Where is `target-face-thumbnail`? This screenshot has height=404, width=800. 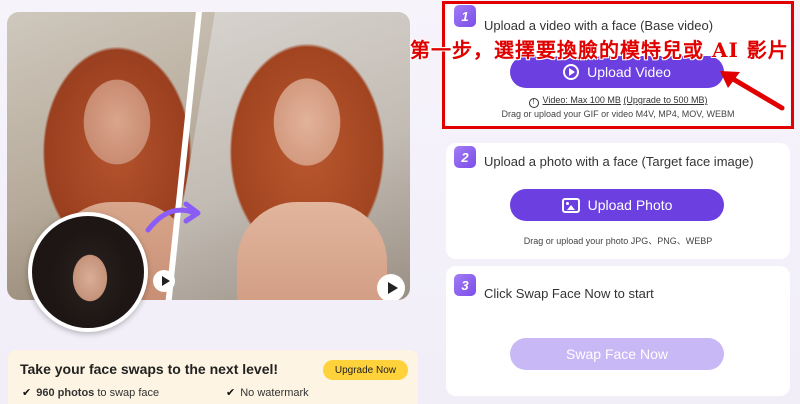 target-face-thumbnail is located at coordinates (88, 272).